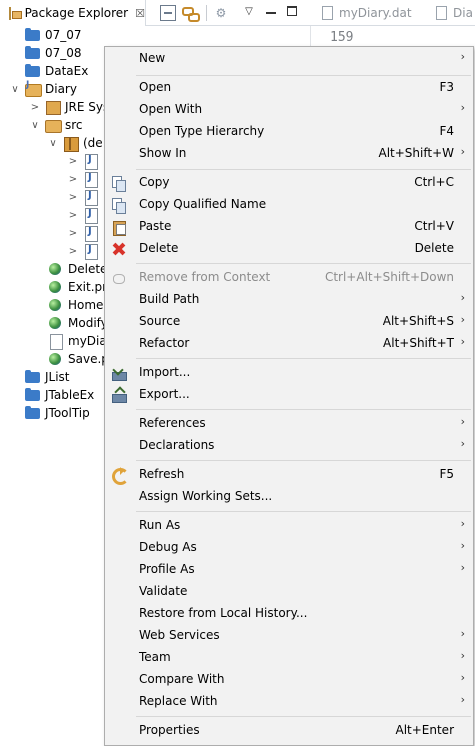 Image resolution: width=475 pixels, height=746 pixels. Describe the element at coordinates (289, 154) in the screenshot. I see `menu-item-show-in: Show In Alt+Shift+W ›` at that location.